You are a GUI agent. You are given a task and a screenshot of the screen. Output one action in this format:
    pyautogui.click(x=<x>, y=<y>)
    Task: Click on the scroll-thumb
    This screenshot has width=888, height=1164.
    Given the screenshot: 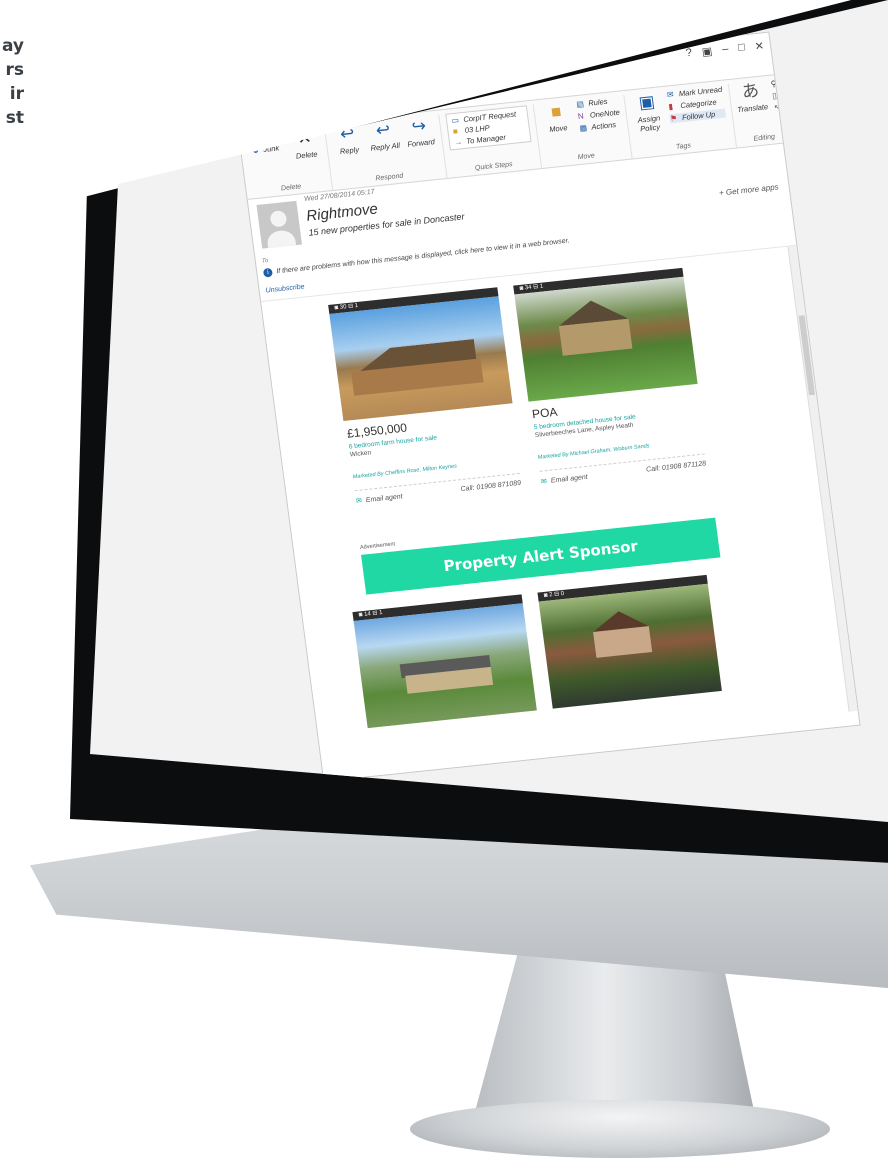 What is the action you would take?
    pyautogui.click(x=807, y=355)
    